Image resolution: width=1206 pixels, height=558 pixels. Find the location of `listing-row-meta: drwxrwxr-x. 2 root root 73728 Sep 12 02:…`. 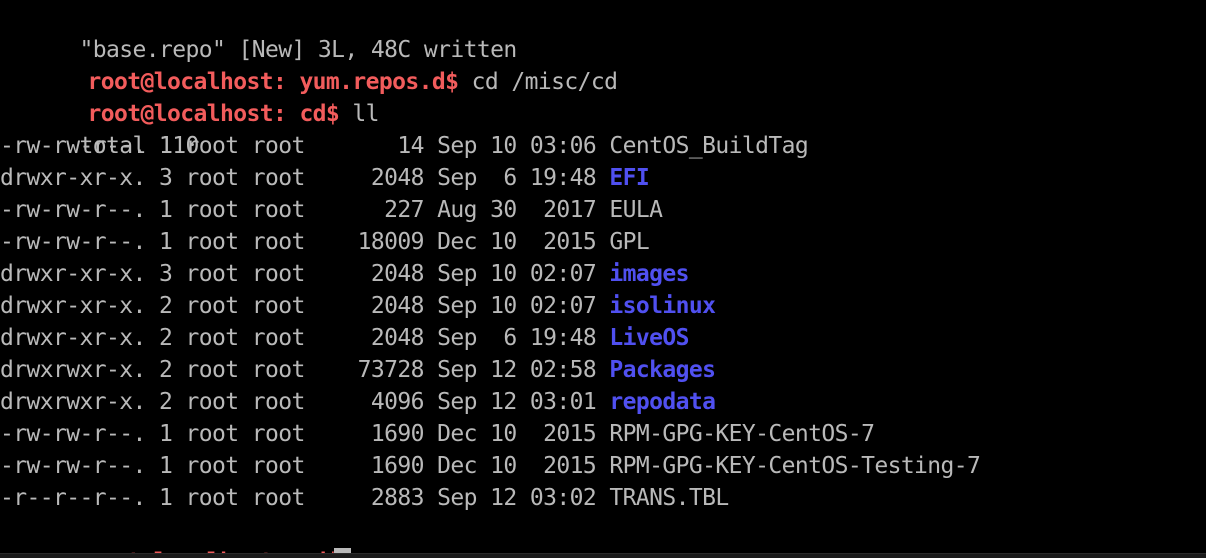

listing-row-meta: drwxrwxr-x. 2 root root 73728 Sep 12 02:… is located at coordinates (305, 370).